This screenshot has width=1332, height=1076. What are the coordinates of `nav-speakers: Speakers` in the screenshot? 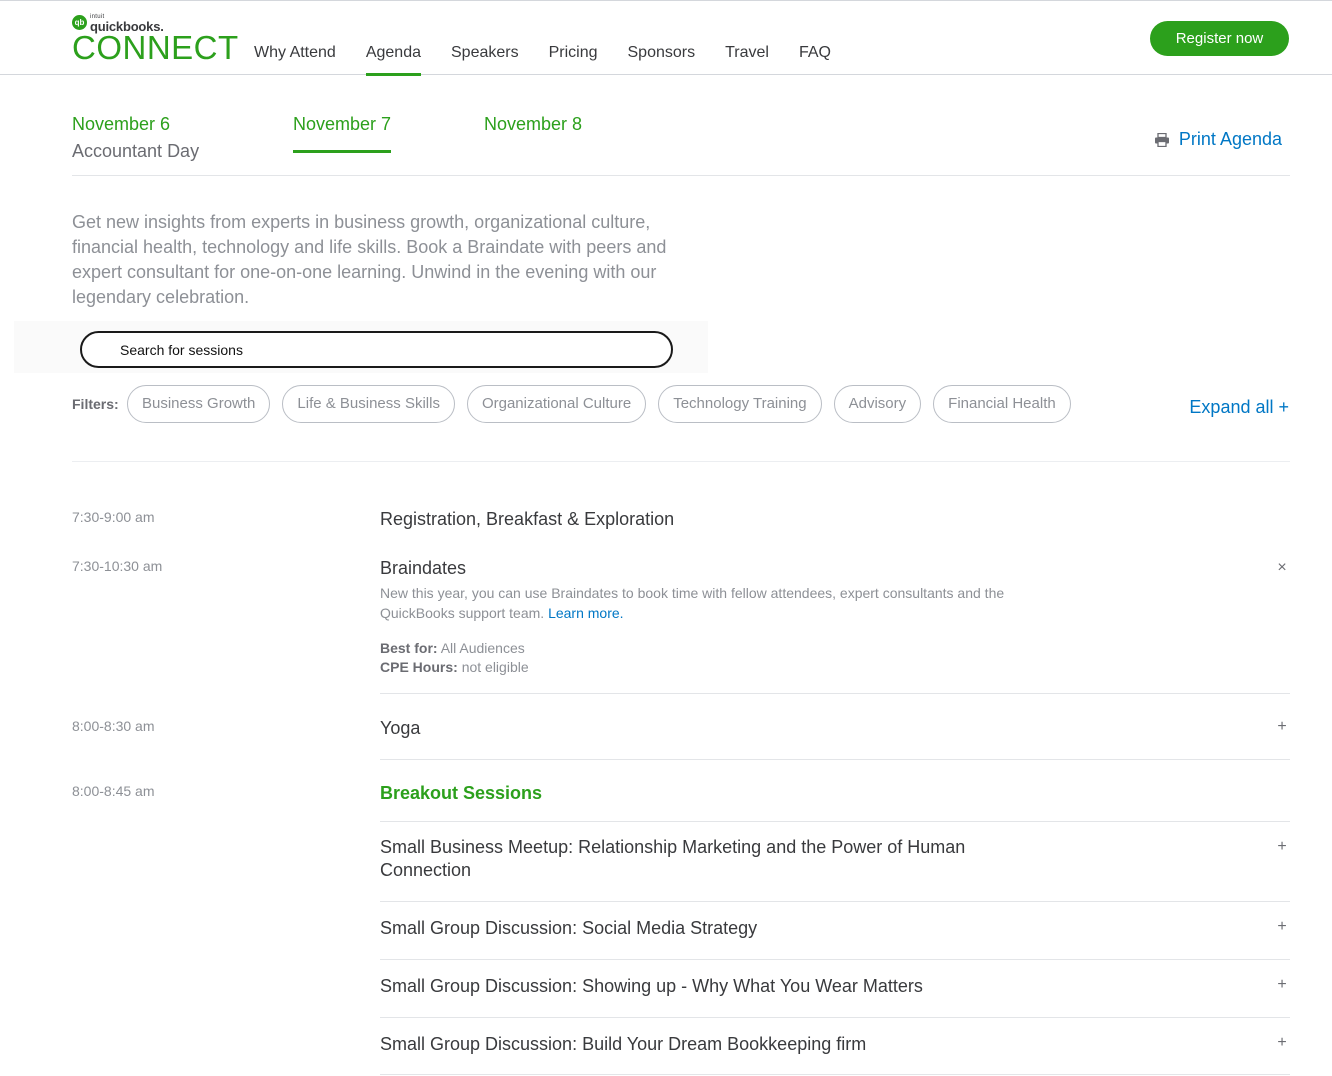 It's located at (485, 38).